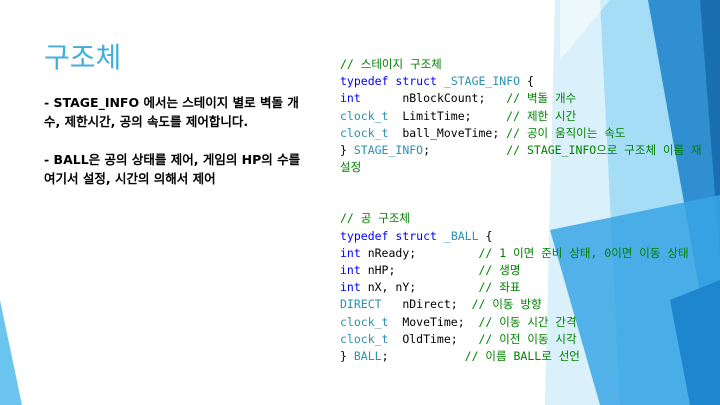  Describe the element at coordinates (461, 235) in the screenshot. I see `code-token: _BALL` at that location.